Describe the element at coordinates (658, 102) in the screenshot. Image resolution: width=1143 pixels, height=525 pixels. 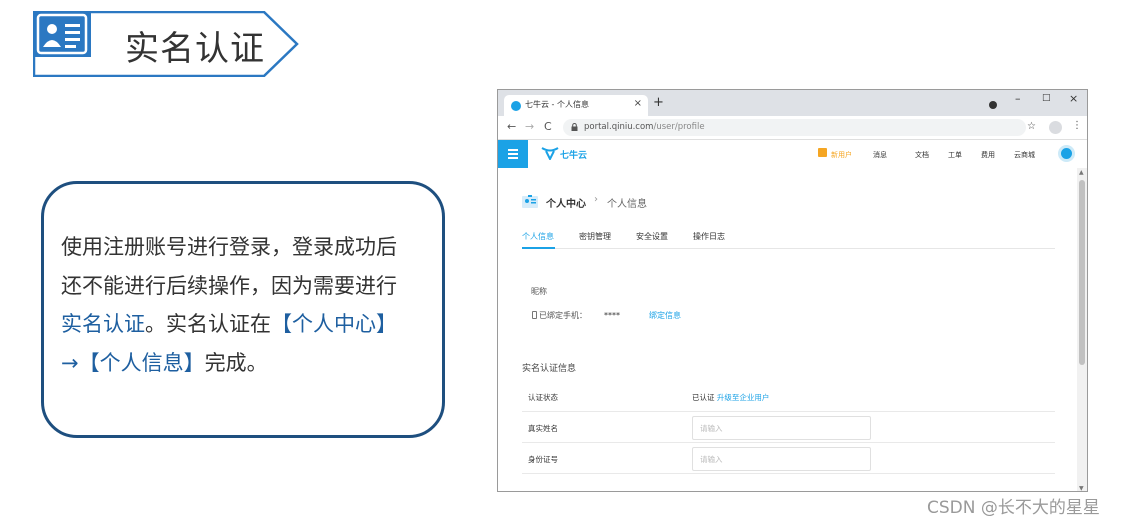
I see `new-tab-button: +` at that location.